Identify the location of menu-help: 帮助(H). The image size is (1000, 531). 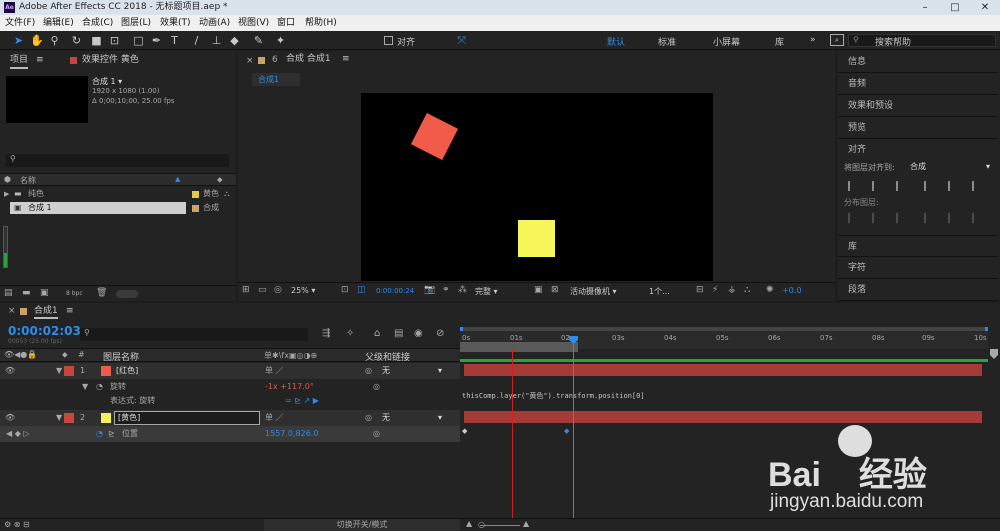
(321, 23).